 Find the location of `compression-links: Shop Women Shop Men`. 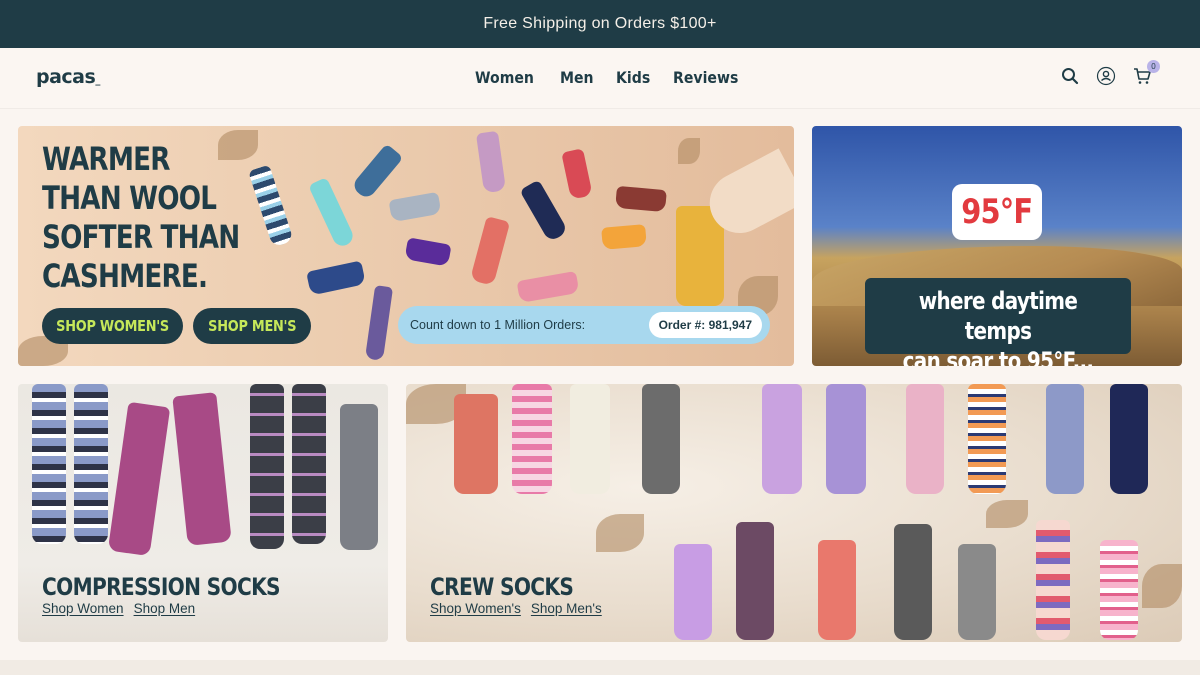

compression-links: Shop Women Shop Men is located at coordinates (118, 608).